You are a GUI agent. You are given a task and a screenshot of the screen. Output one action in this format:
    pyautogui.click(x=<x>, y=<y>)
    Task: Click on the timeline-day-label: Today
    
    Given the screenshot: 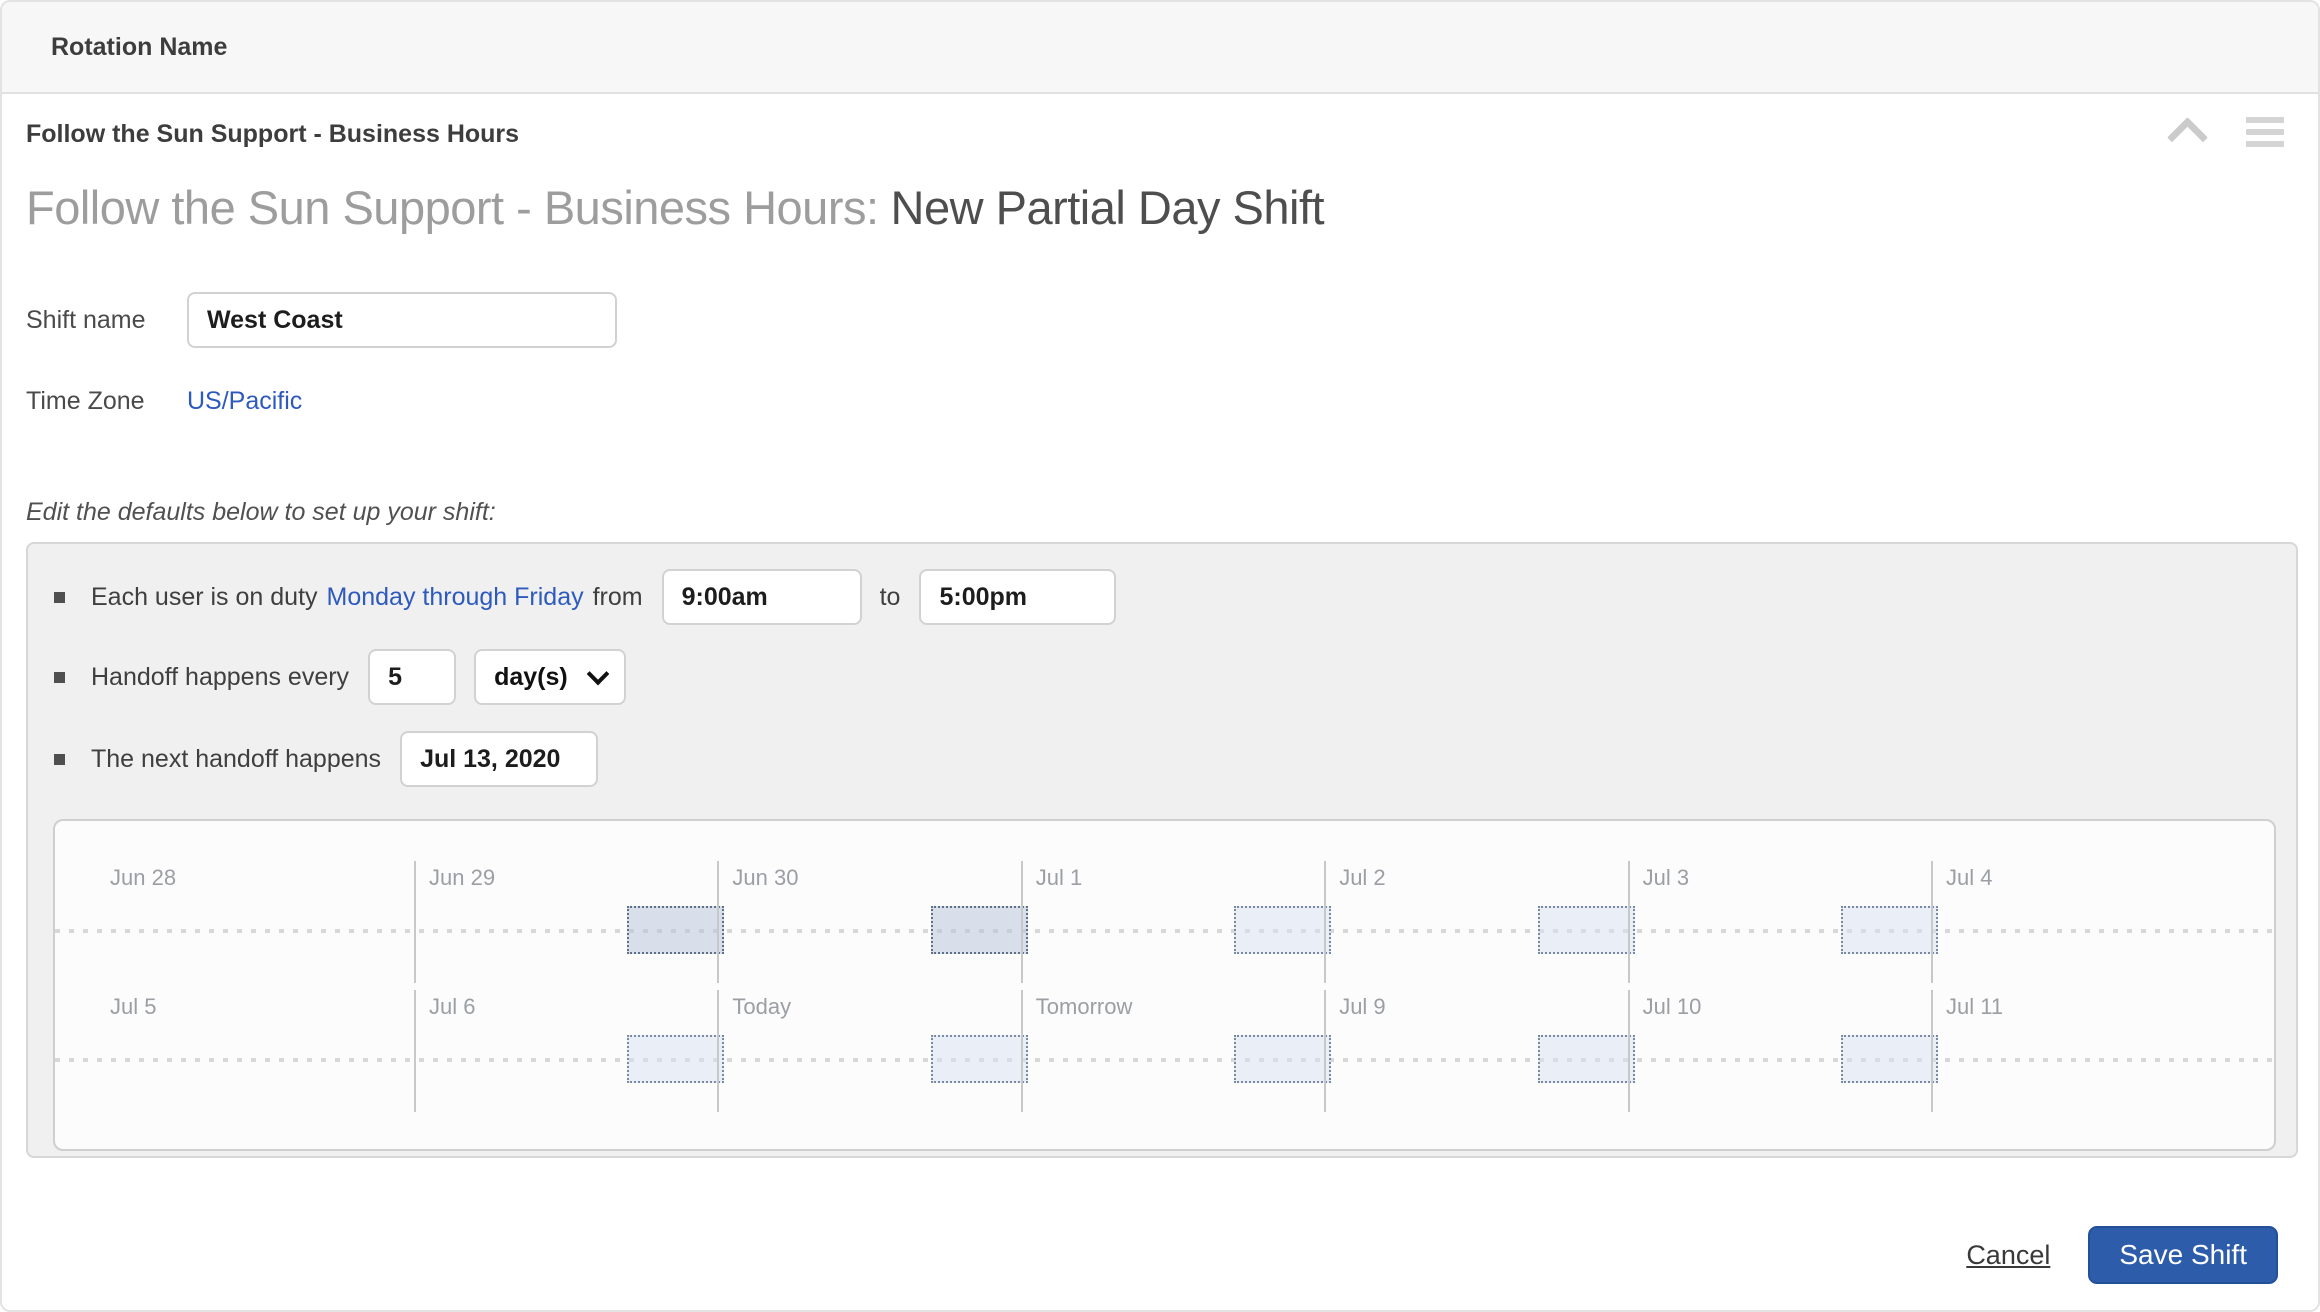 What is the action you would take?
    pyautogui.click(x=762, y=1006)
    